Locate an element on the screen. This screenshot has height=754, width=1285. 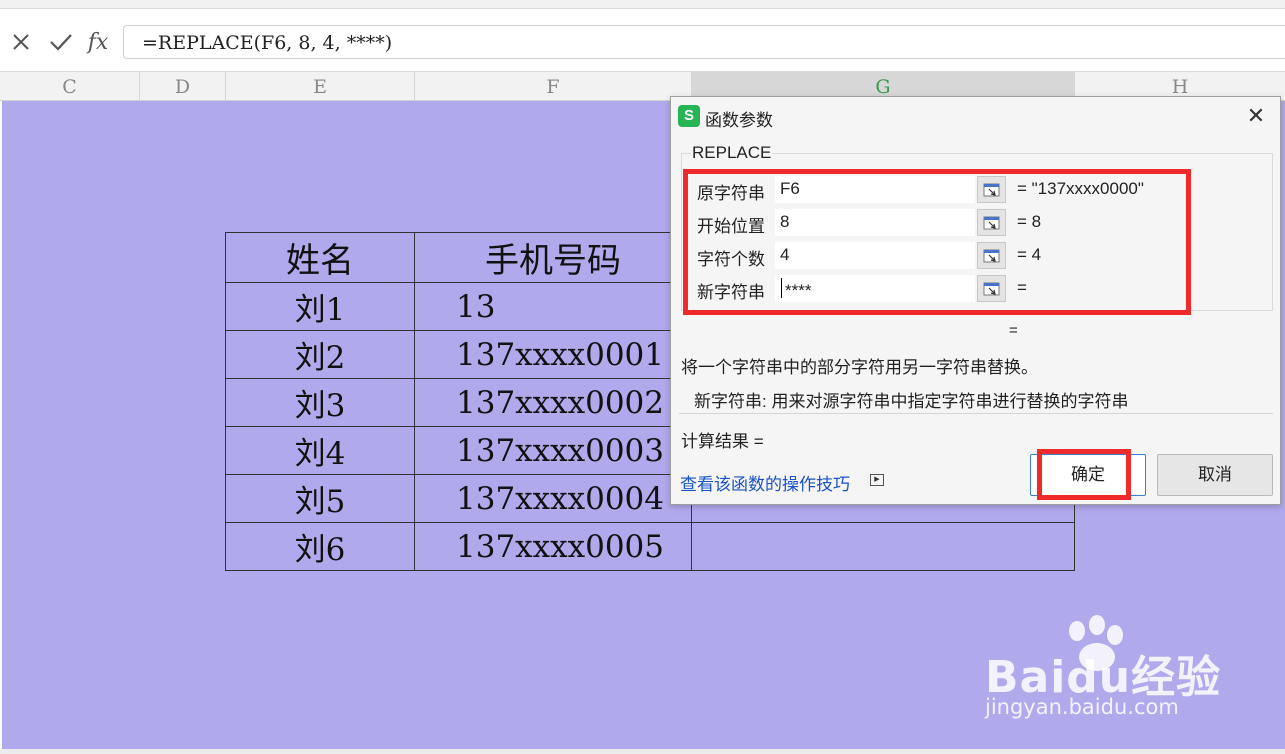
watermark: Baidu经验 jingyan.baidu.com is located at coordinates (1105, 670).